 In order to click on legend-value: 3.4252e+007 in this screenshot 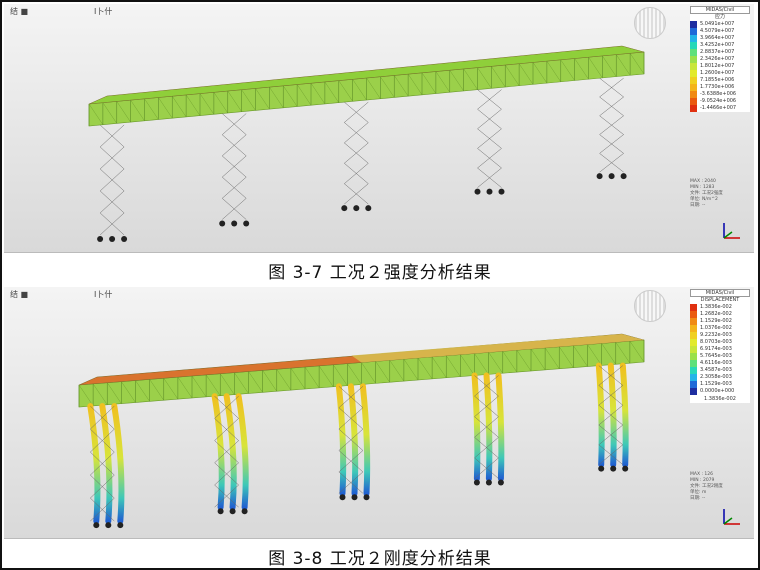, I will do `click(717, 45)`.